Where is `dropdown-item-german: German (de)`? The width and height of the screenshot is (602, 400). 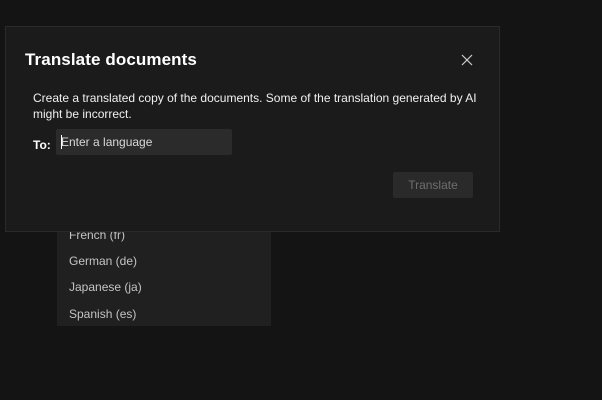
dropdown-item-german: German (de) is located at coordinates (103, 261).